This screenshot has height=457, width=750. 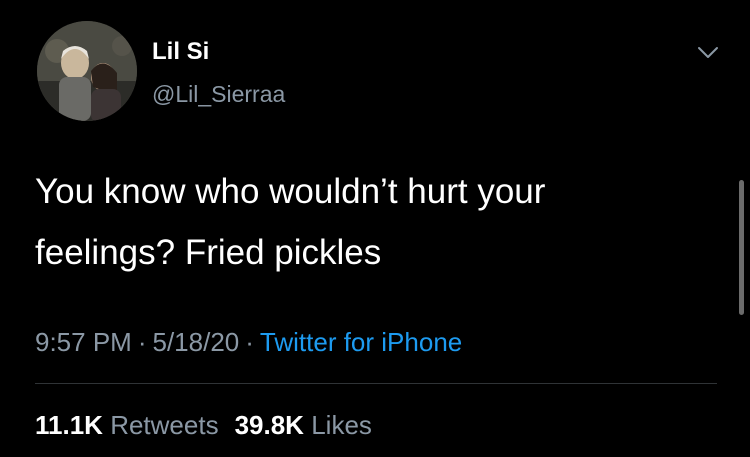 I want to click on likes-count: 39.8K, so click(x=269, y=425).